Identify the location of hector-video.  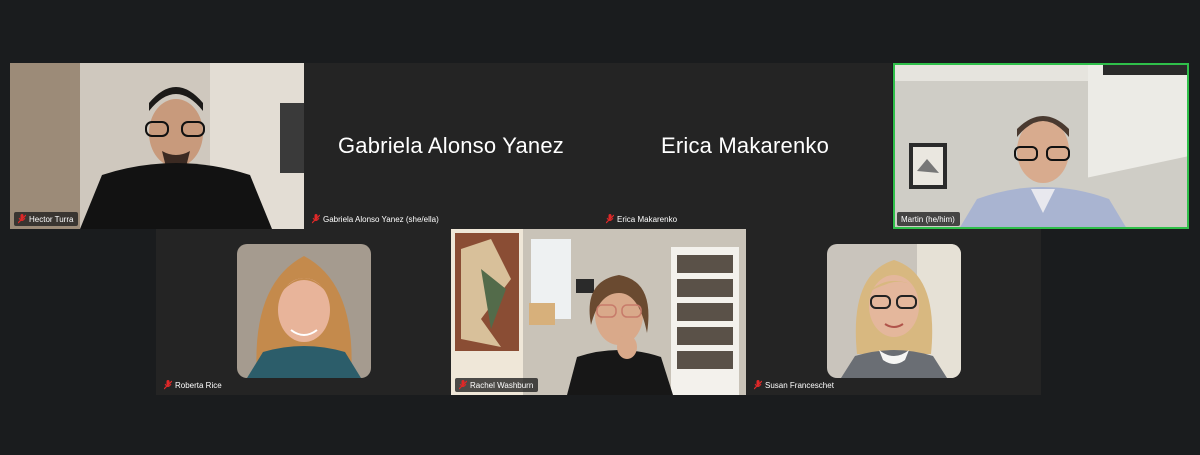
(157, 146).